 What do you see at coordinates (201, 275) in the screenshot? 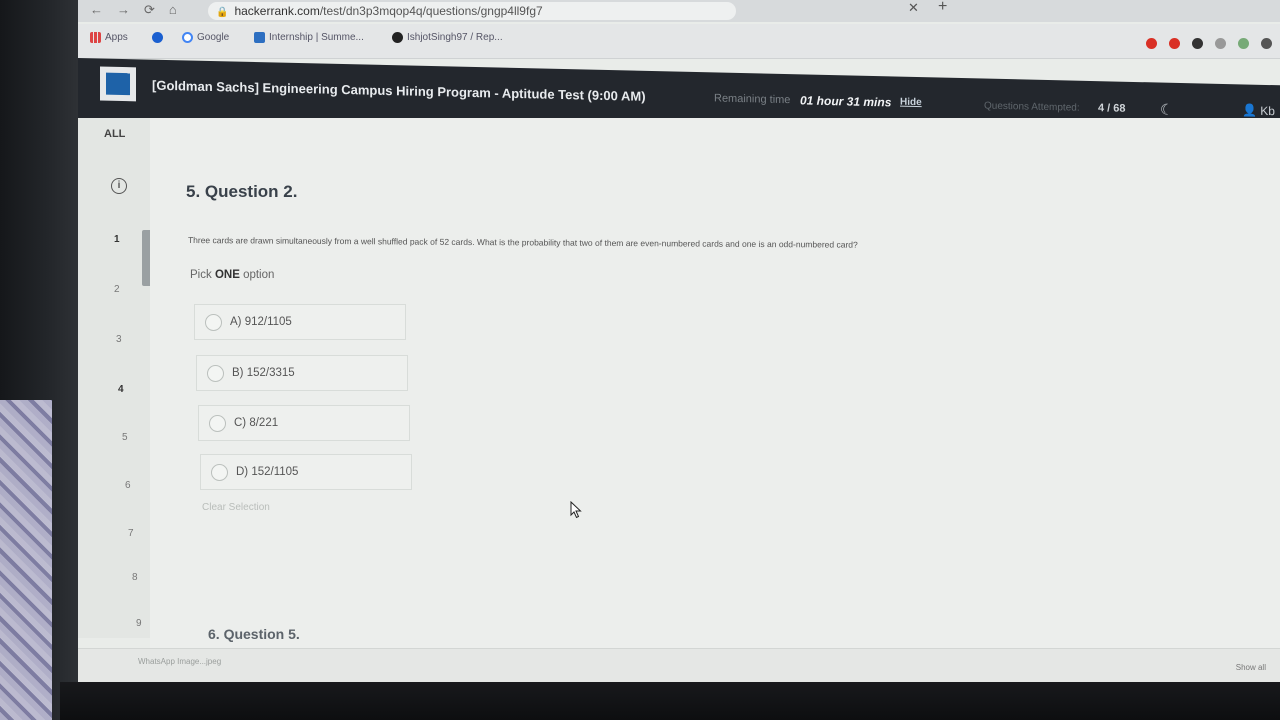
I see `pick-prefix: Pick` at bounding box center [201, 275].